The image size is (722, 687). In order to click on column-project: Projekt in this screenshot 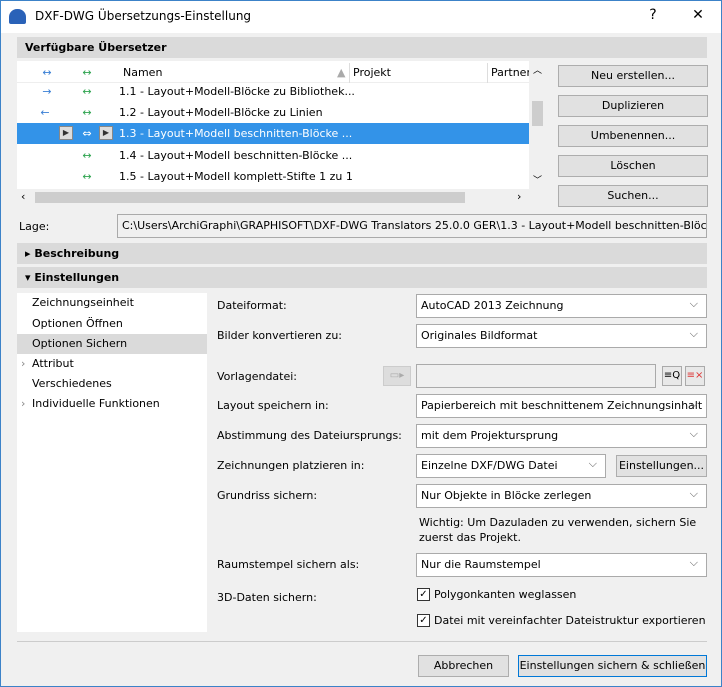, I will do `click(370, 73)`.